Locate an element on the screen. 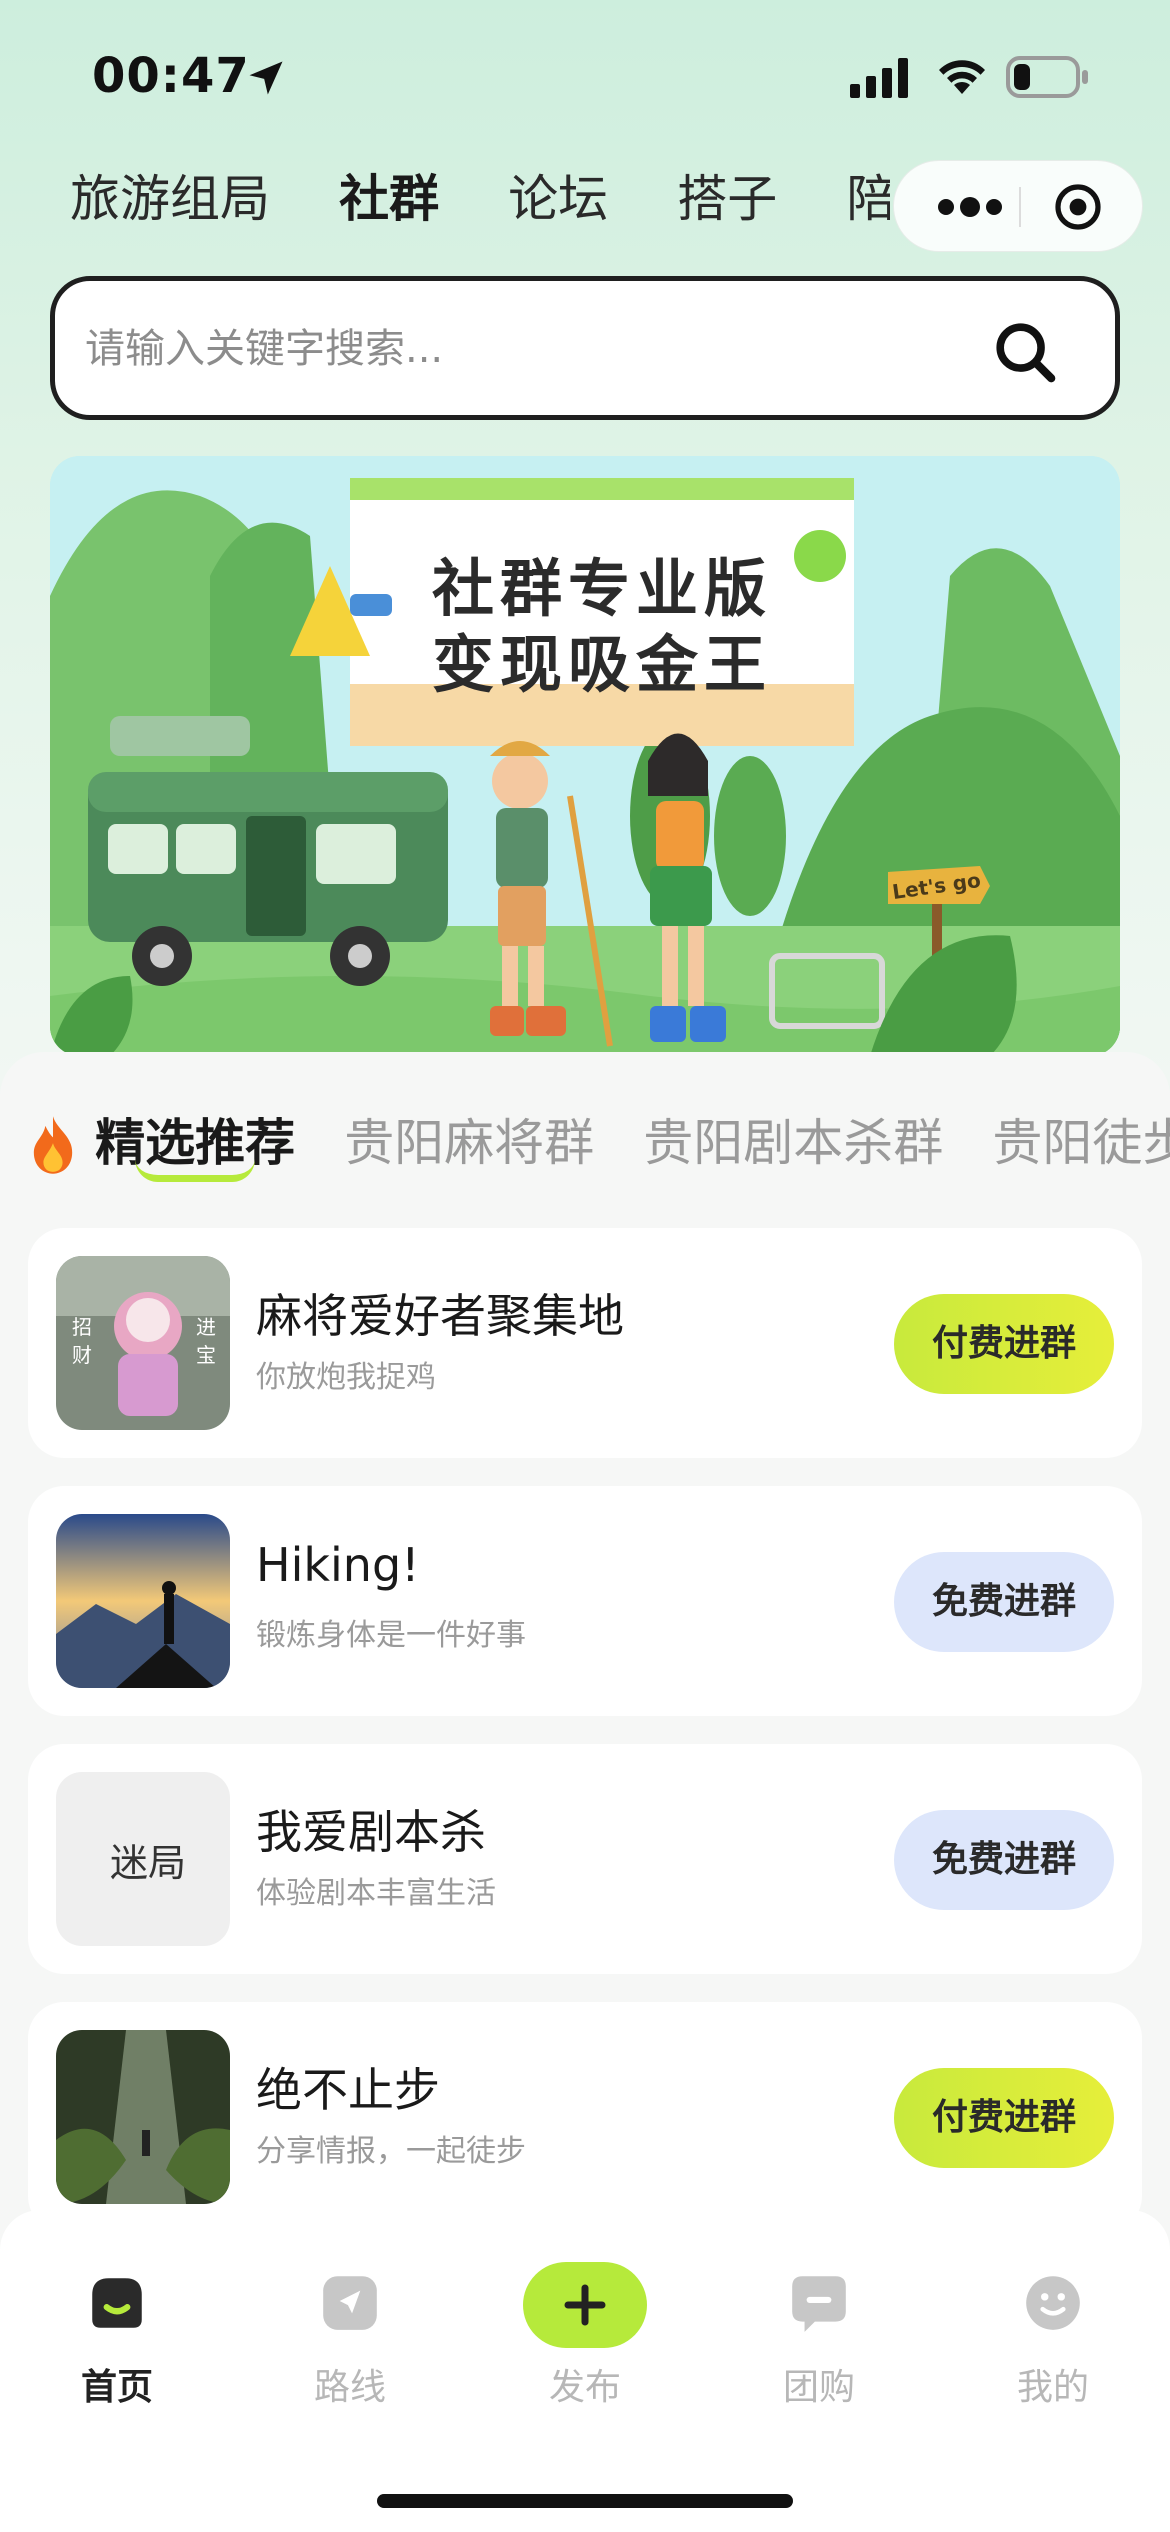  tab-guiyang-script-murder: 贵阳剧本杀群 is located at coordinates (793, 1143).